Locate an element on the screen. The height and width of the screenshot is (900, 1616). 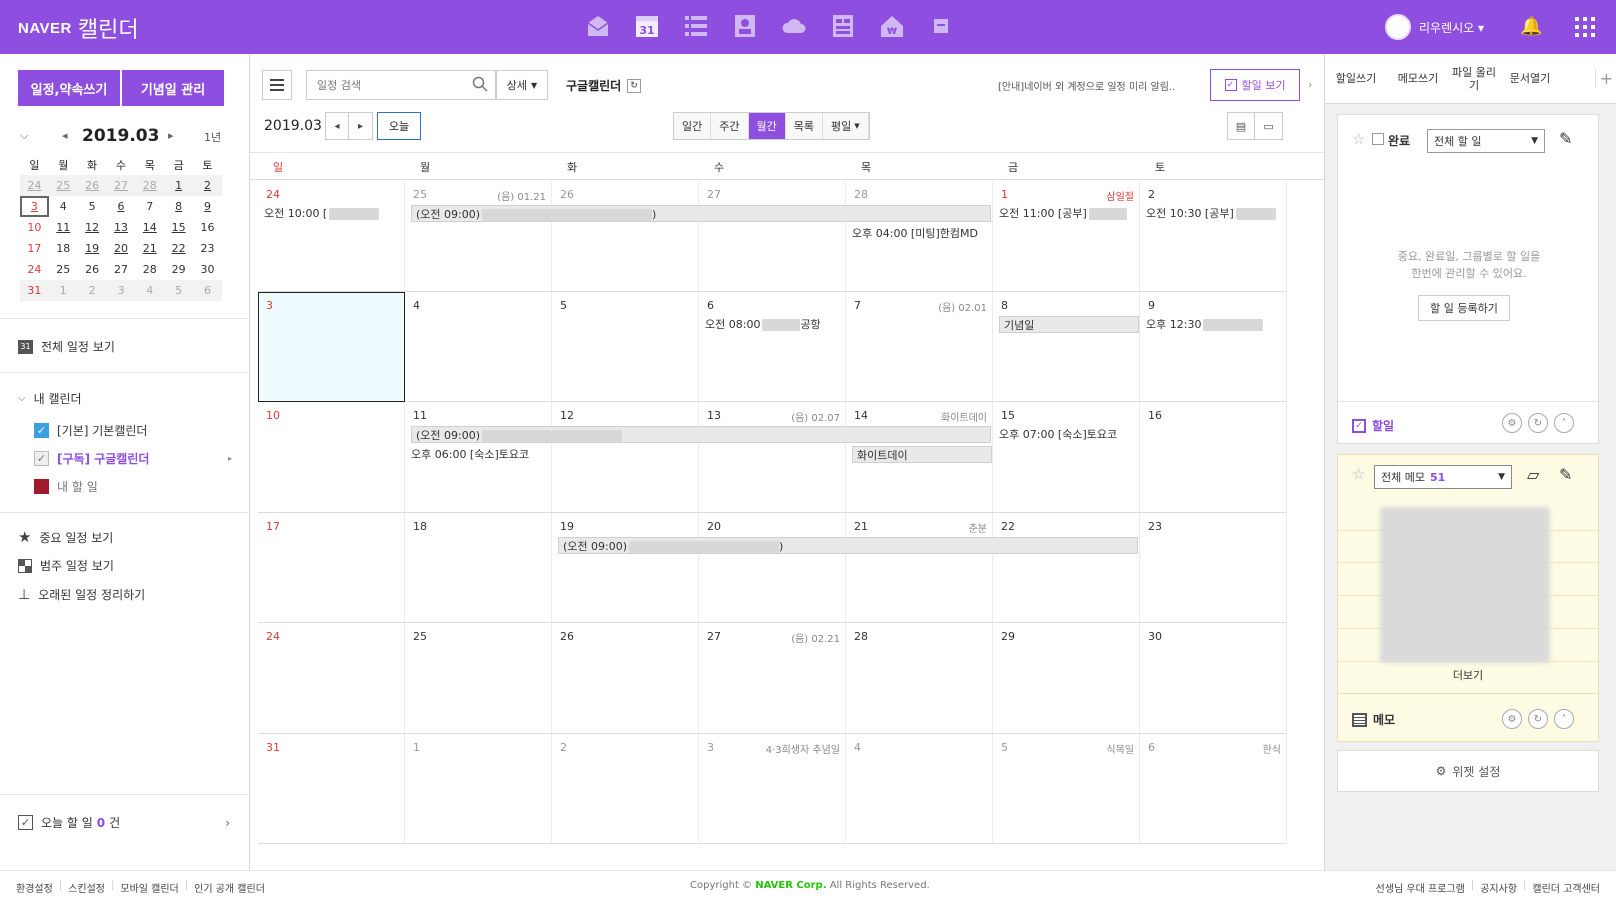
calendar-event: 오전 08:00 공항 is located at coordinates (774, 324).